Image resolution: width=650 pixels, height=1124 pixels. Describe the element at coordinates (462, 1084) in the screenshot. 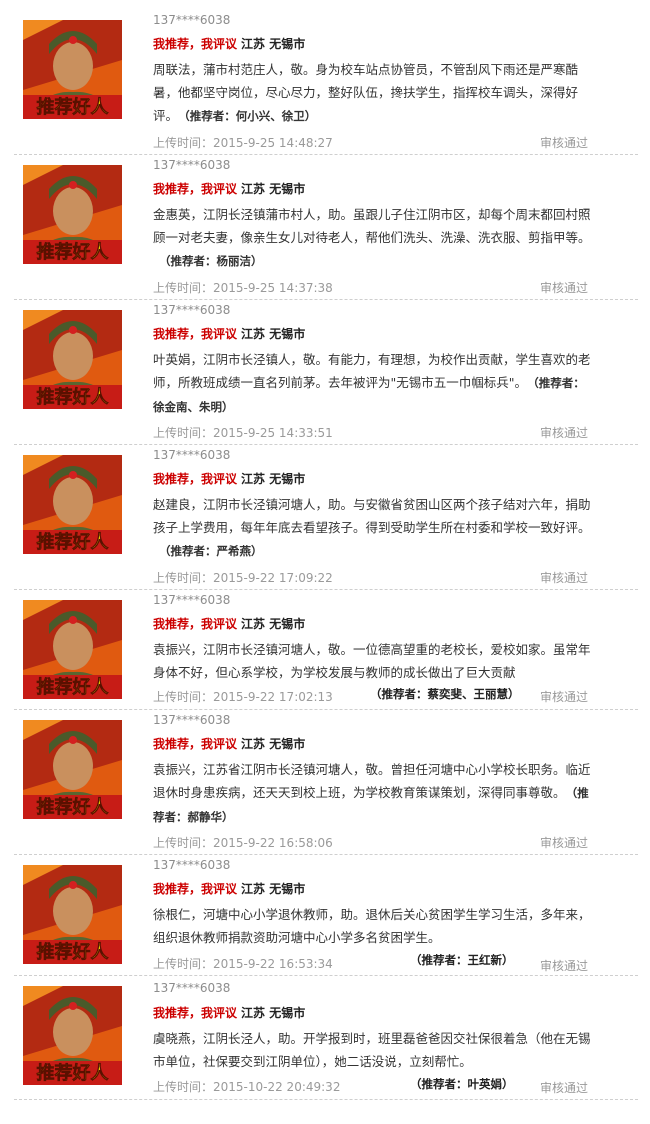

I see `recommender-label: （推荐者：叶英娟）` at that location.